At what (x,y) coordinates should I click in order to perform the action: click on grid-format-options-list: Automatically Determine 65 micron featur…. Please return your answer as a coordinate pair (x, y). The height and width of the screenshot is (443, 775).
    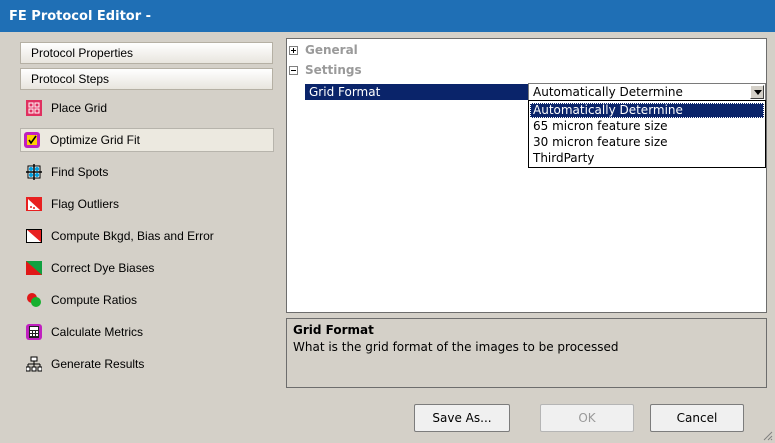
    Looking at the image, I should click on (647, 134).